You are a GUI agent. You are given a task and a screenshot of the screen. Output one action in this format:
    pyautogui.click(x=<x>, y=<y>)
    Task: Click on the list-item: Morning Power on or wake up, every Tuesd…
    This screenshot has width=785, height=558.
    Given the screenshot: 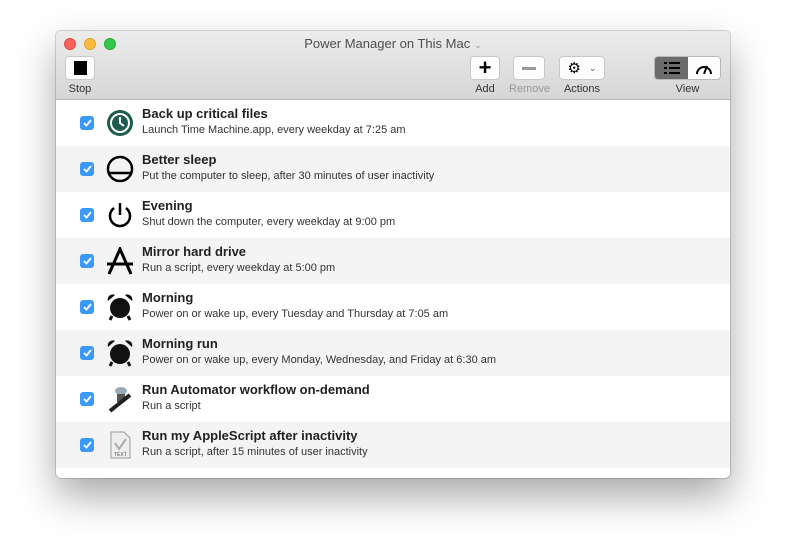 What is the action you would take?
    pyautogui.click(x=393, y=307)
    